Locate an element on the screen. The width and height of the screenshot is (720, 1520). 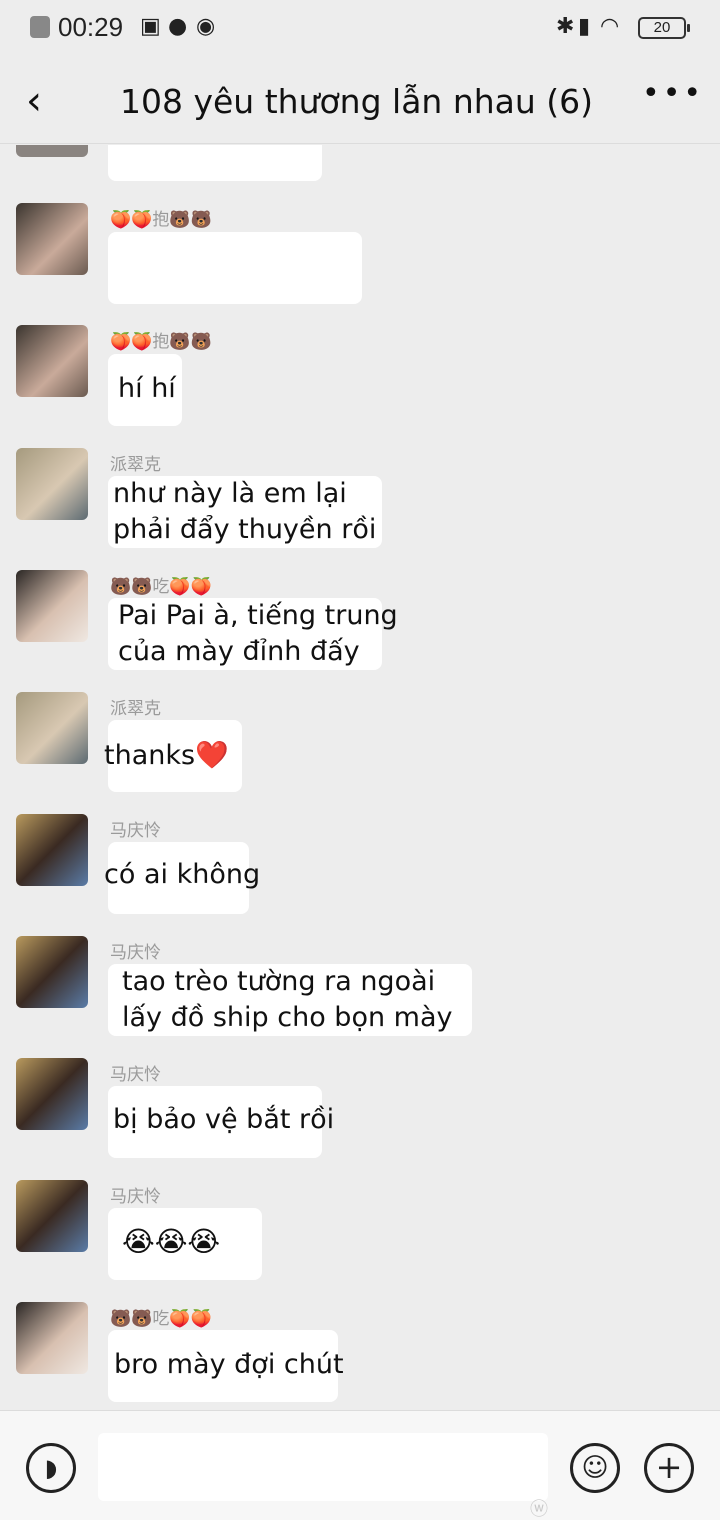
message-bubble: bị bảo vệ bắt rồi is located at coordinates (221, 1122).